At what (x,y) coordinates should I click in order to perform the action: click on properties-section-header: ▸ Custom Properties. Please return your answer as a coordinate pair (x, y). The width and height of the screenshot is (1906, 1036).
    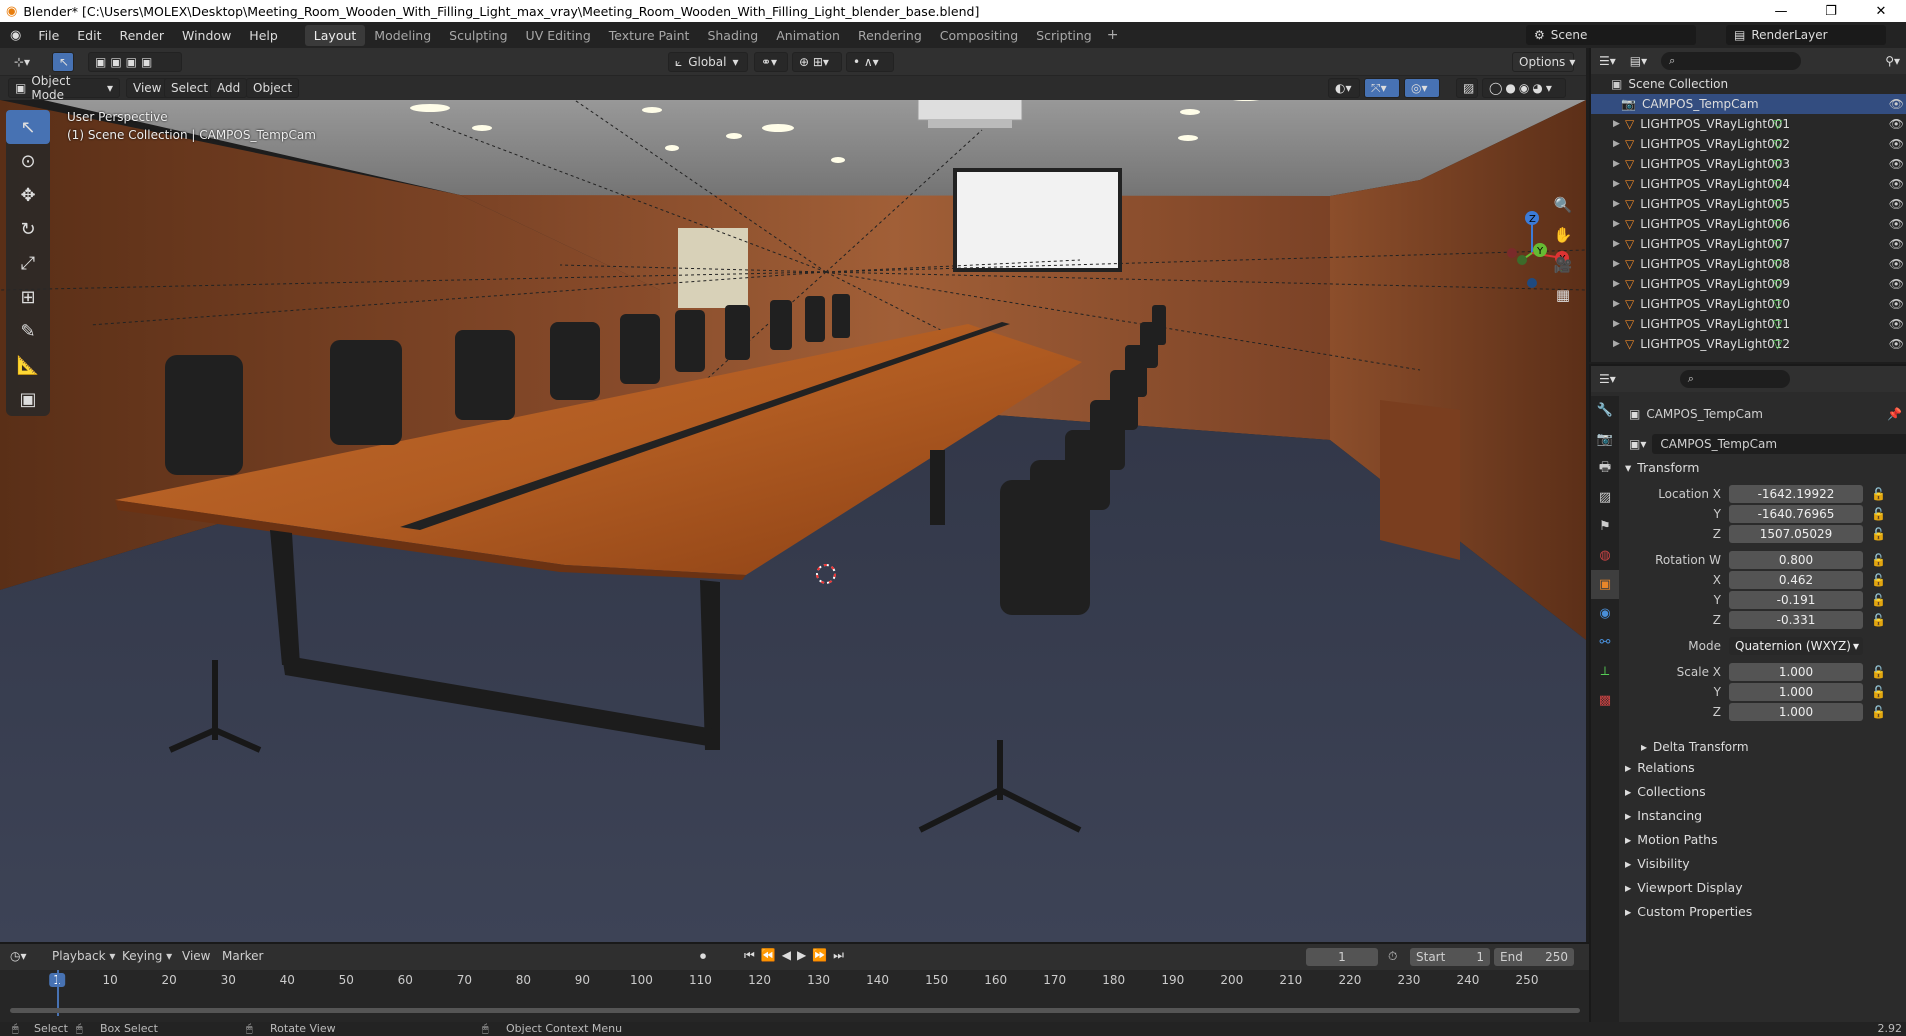
    Looking at the image, I should click on (1688, 911).